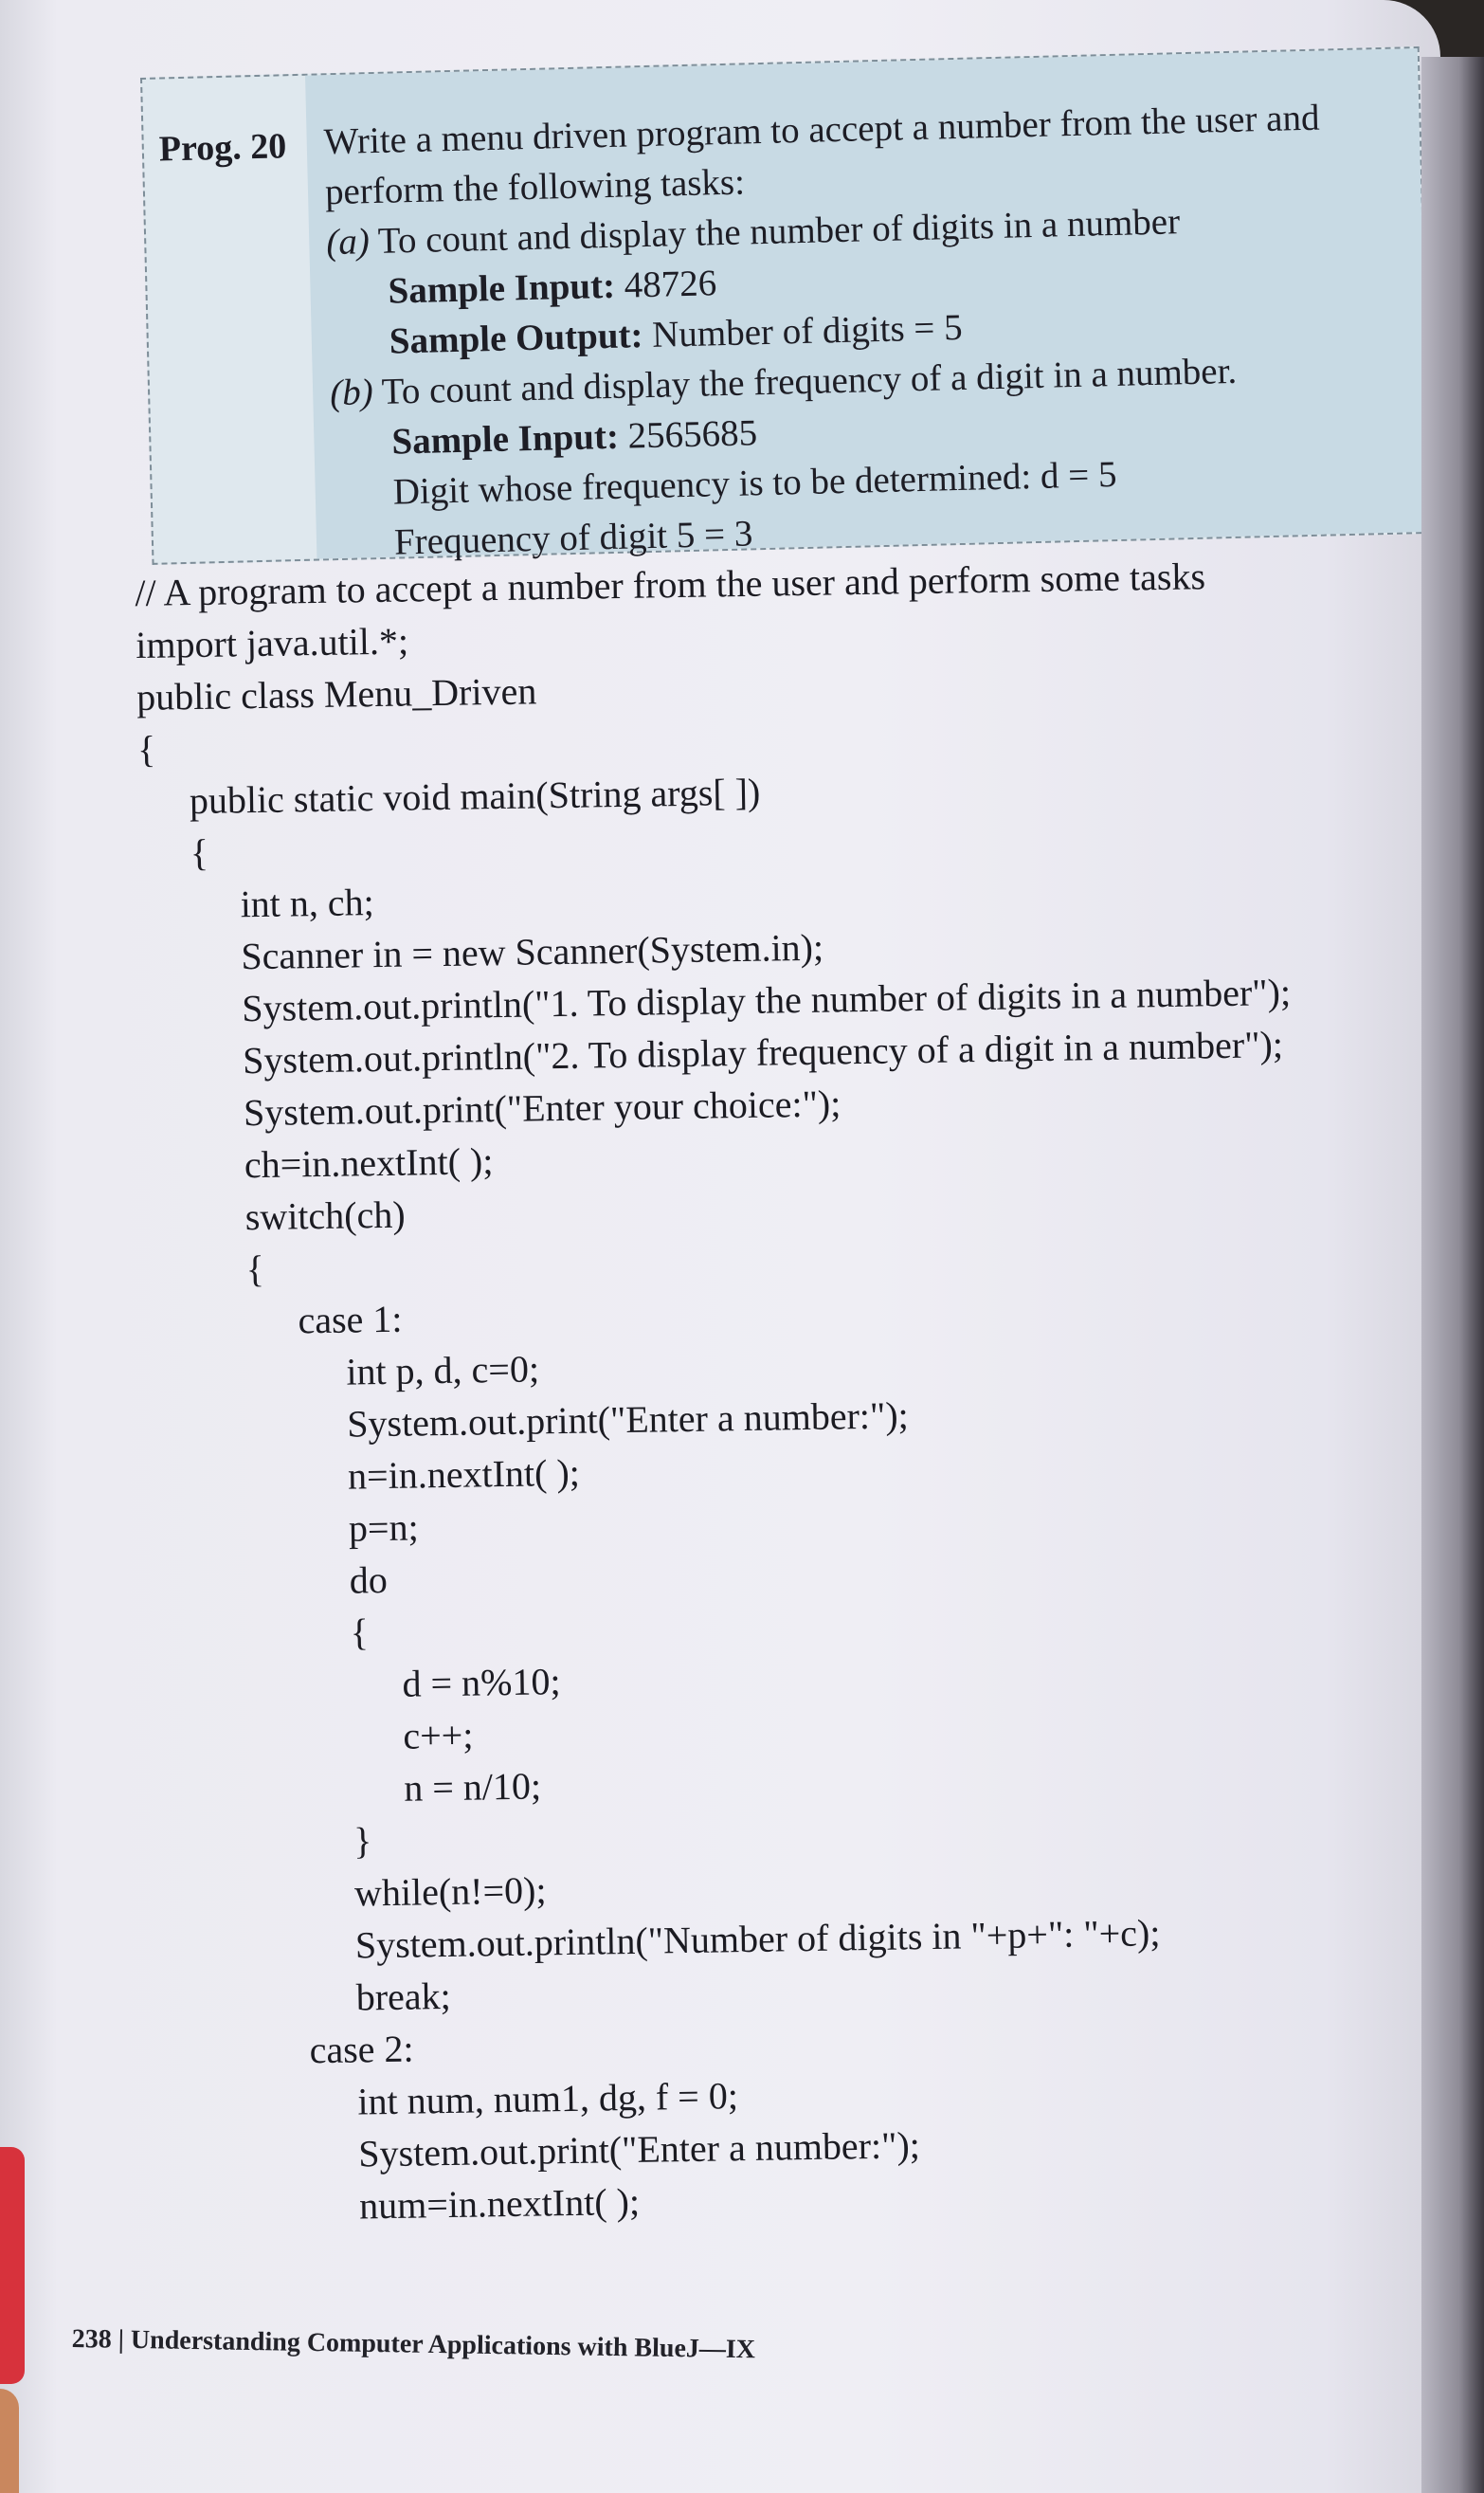 The height and width of the screenshot is (2493, 1484). I want to click on part-b-input-value: 2565685, so click(692, 434).